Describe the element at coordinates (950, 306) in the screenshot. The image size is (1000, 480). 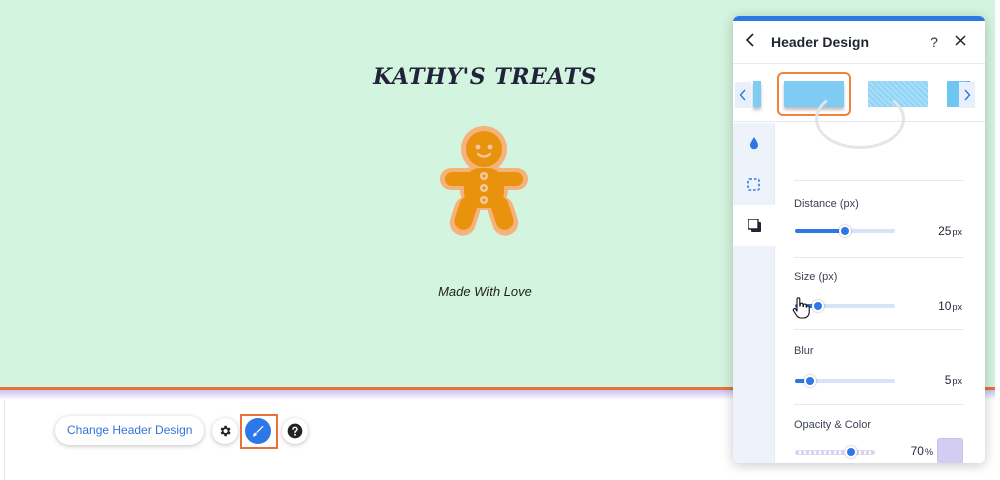
I see `size-value: 10px` at that location.